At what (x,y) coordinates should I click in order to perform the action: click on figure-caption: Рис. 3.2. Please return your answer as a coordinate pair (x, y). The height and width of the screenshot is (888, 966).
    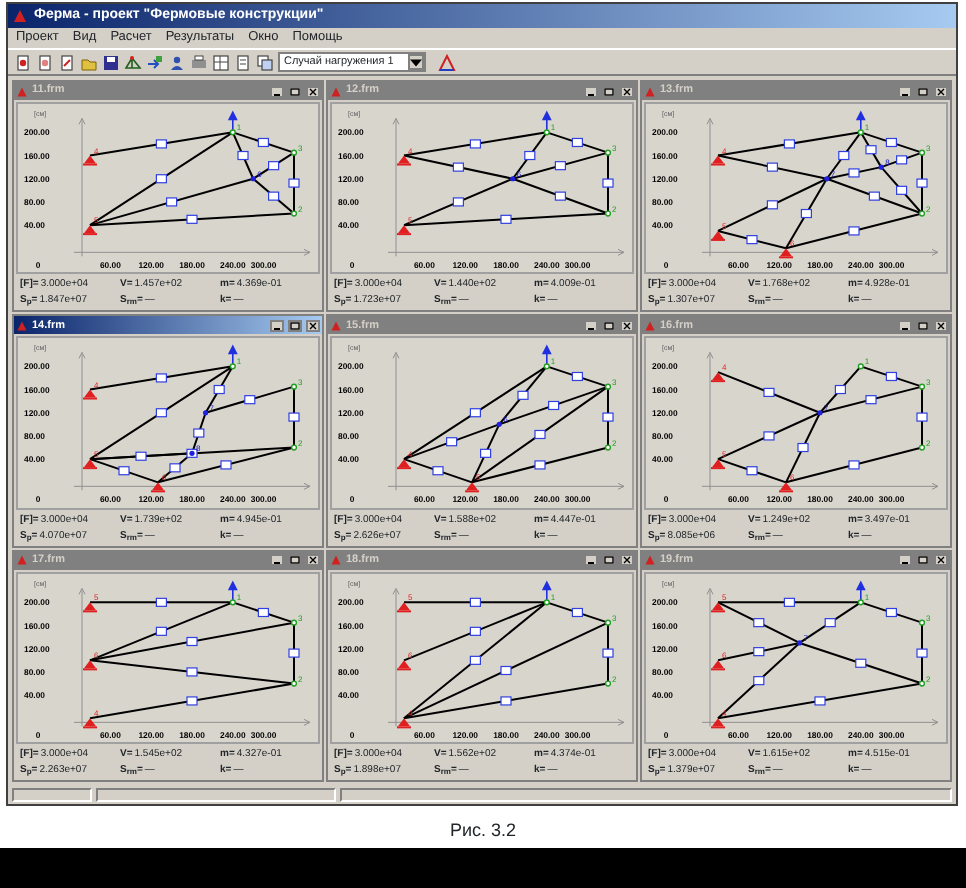
    Looking at the image, I should click on (483, 830).